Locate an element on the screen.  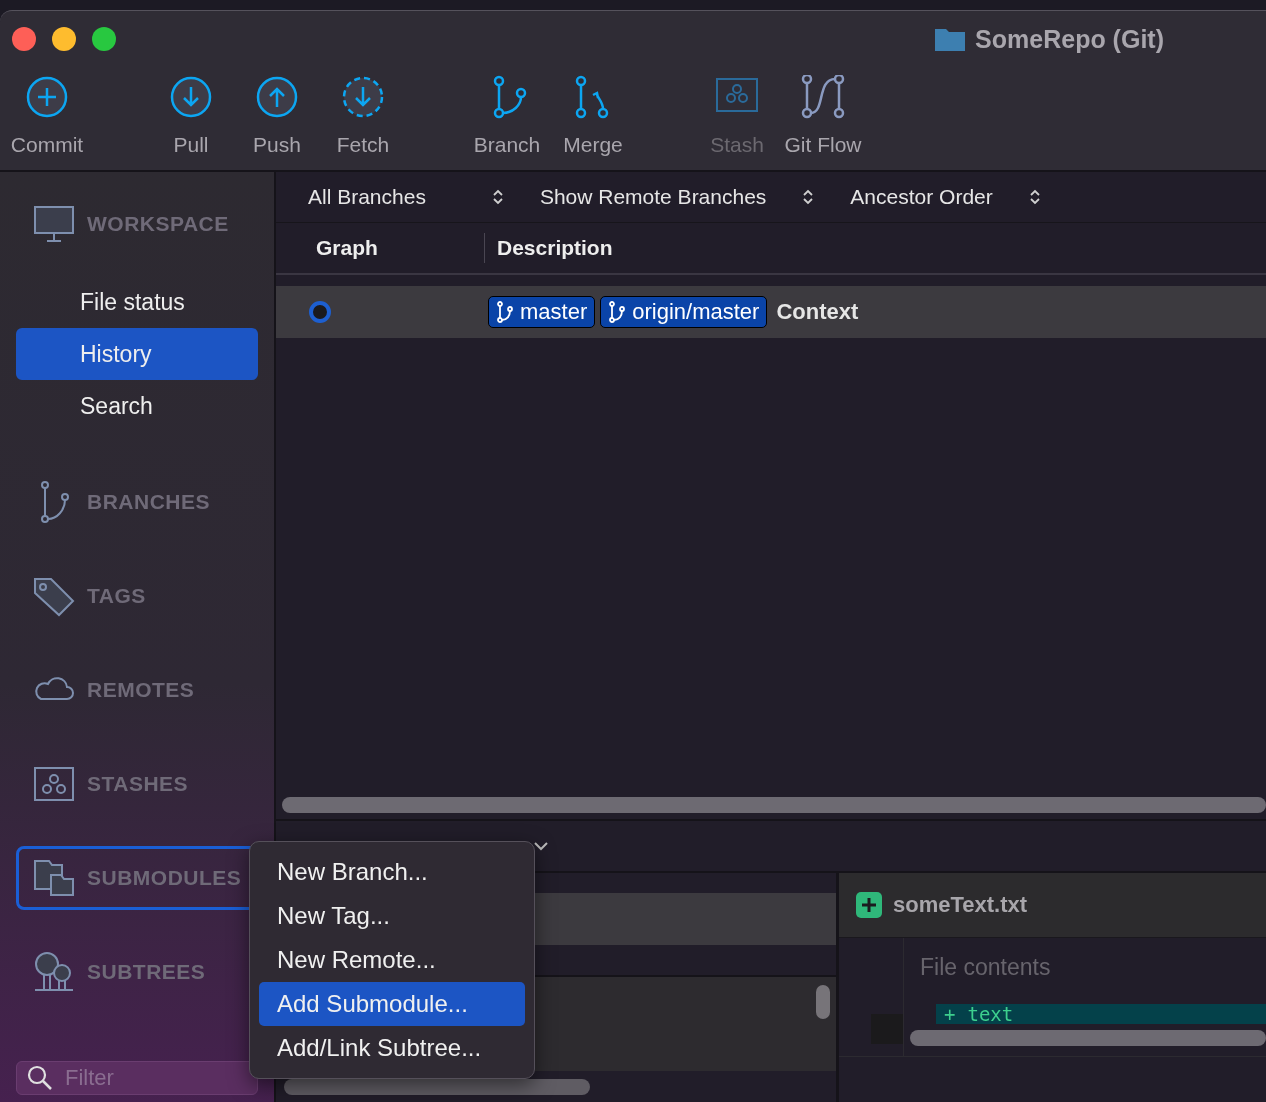
filter-dropdown: Show Remote Branches is located at coordinates (677, 197).